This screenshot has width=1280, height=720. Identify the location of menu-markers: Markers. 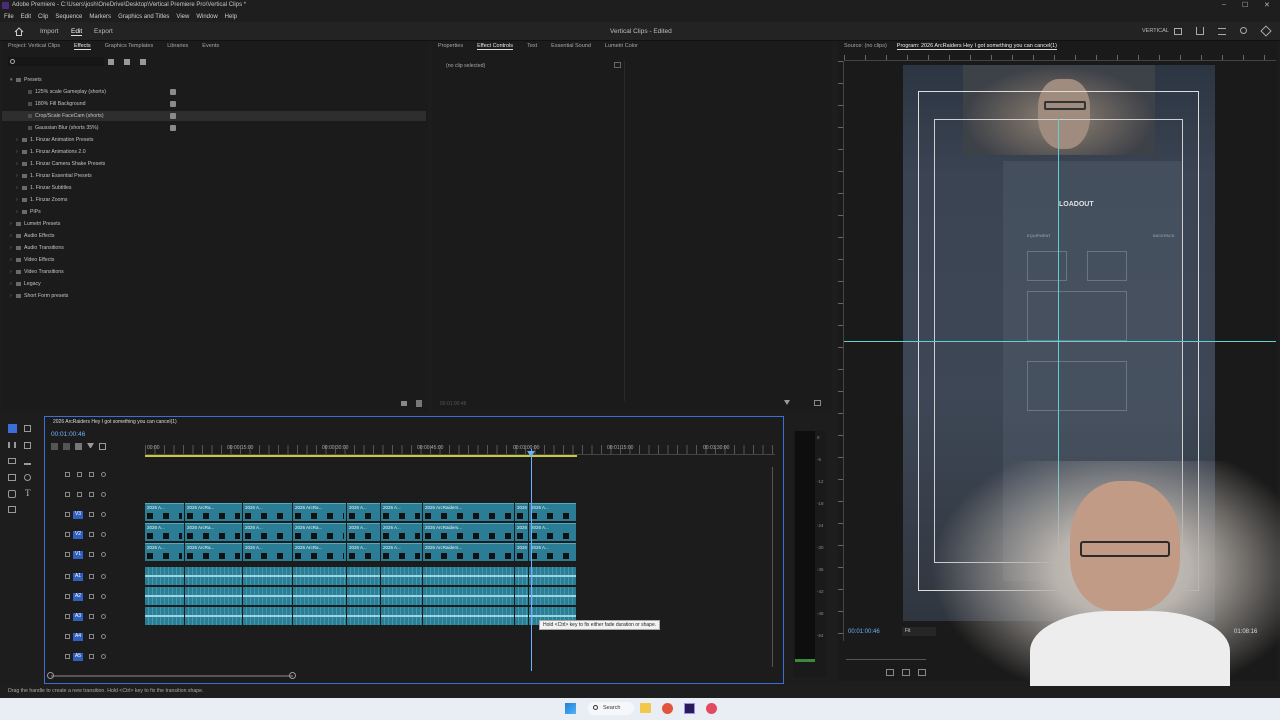
(100, 17).